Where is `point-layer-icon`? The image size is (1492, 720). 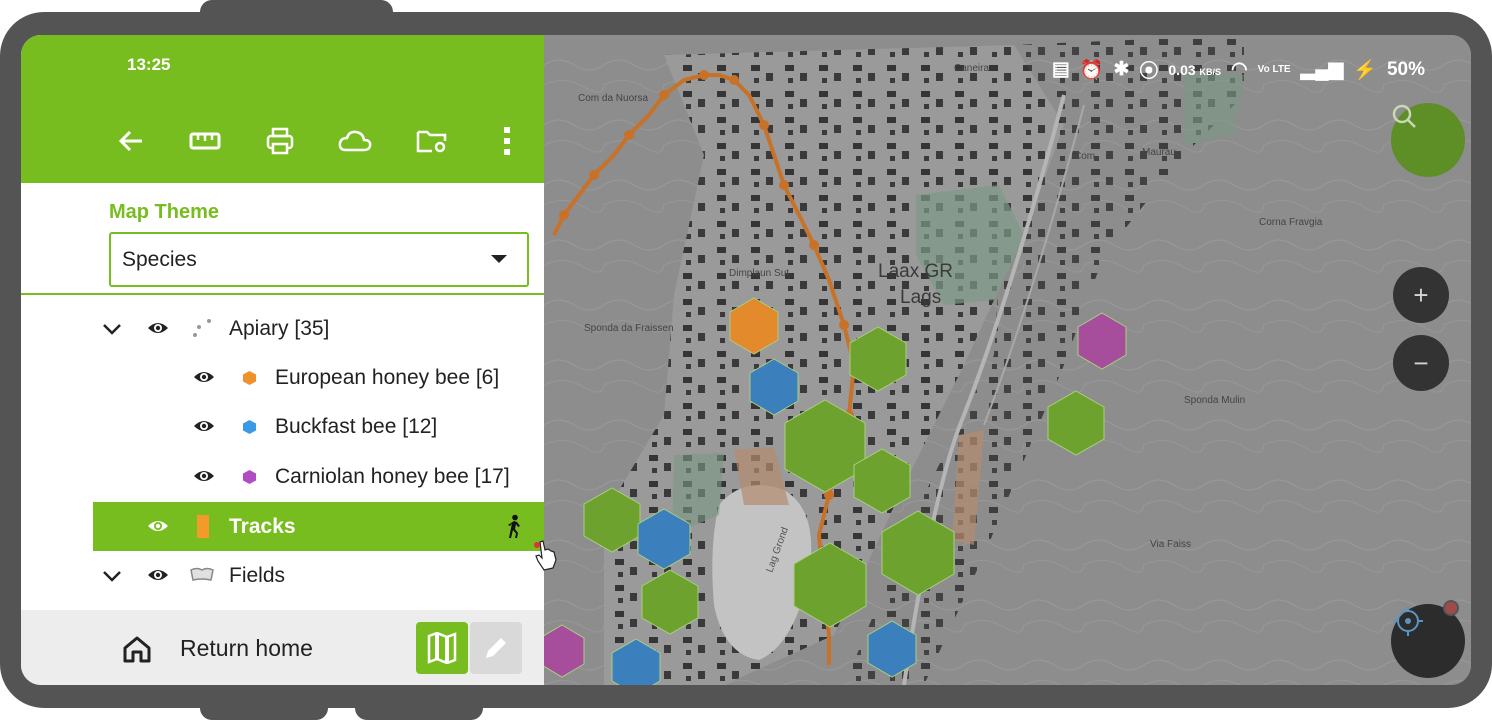
point-layer-icon is located at coordinates (202, 328).